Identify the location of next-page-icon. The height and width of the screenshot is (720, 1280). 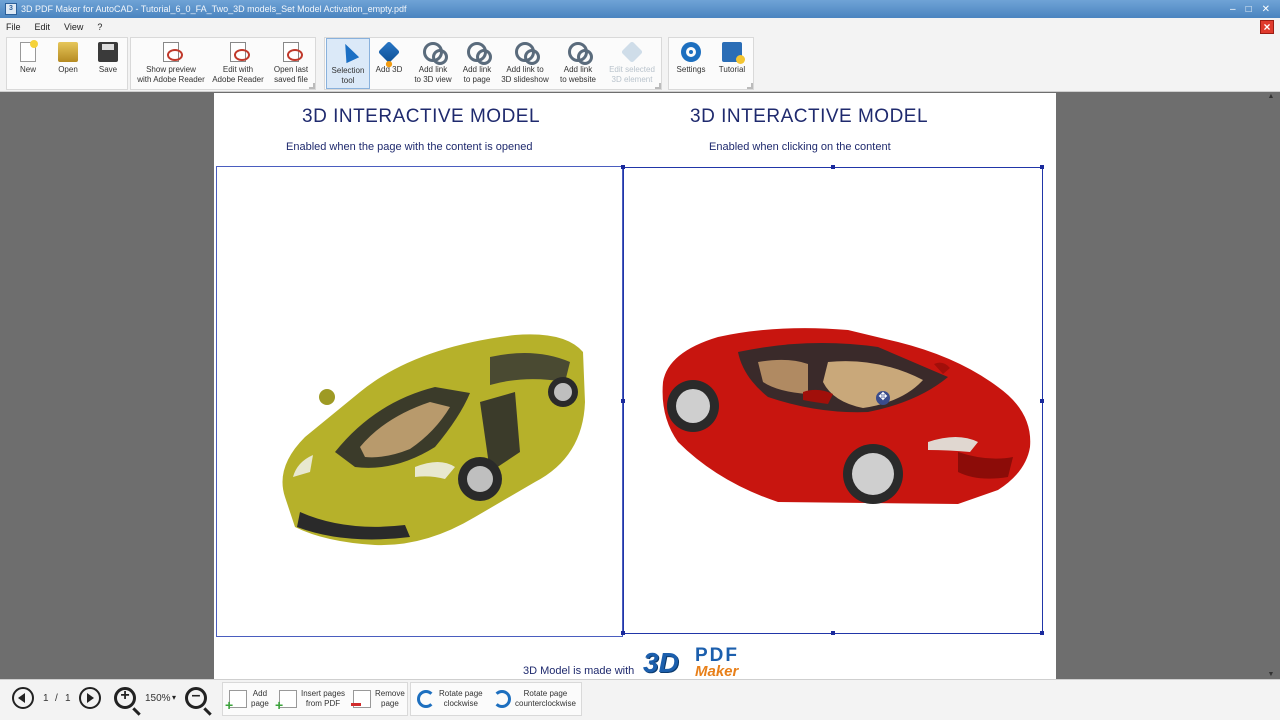
(90, 698).